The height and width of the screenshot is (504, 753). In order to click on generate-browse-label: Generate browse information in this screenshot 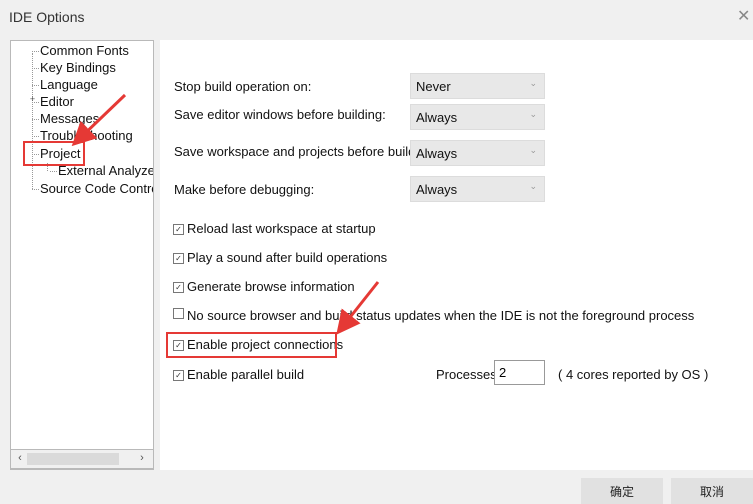, I will do `click(271, 286)`.